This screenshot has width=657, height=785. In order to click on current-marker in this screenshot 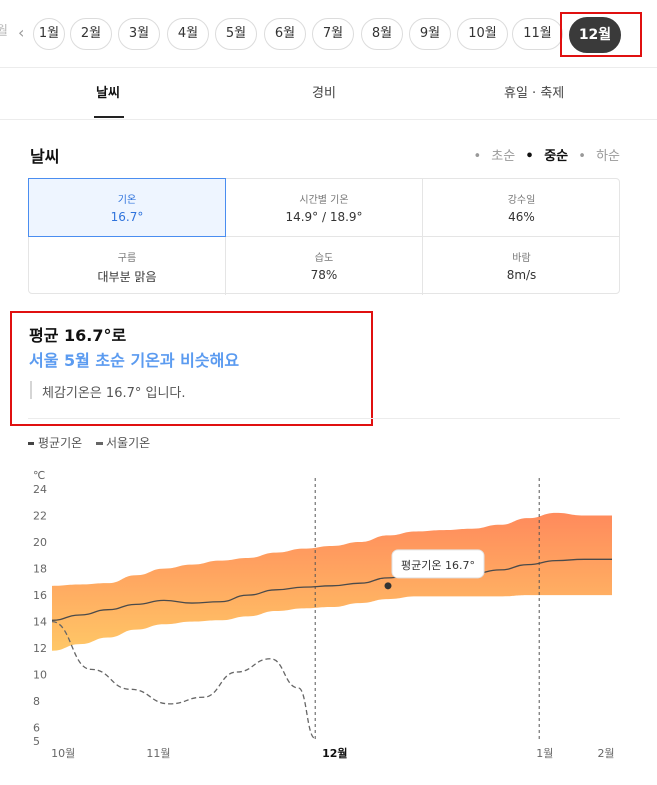, I will do `click(388, 586)`.